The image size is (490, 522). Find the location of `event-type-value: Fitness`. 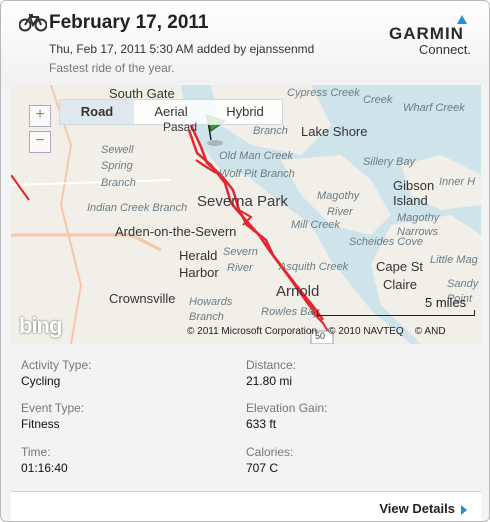

event-type-value: Fitness is located at coordinates (40, 424).